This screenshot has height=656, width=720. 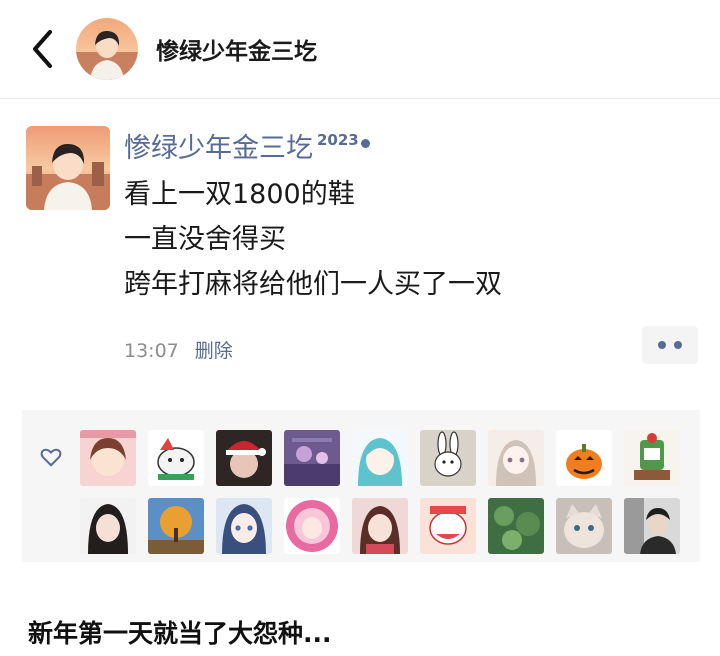 What do you see at coordinates (584, 526) in the screenshot?
I see `like-avatar-cat-face` at bounding box center [584, 526].